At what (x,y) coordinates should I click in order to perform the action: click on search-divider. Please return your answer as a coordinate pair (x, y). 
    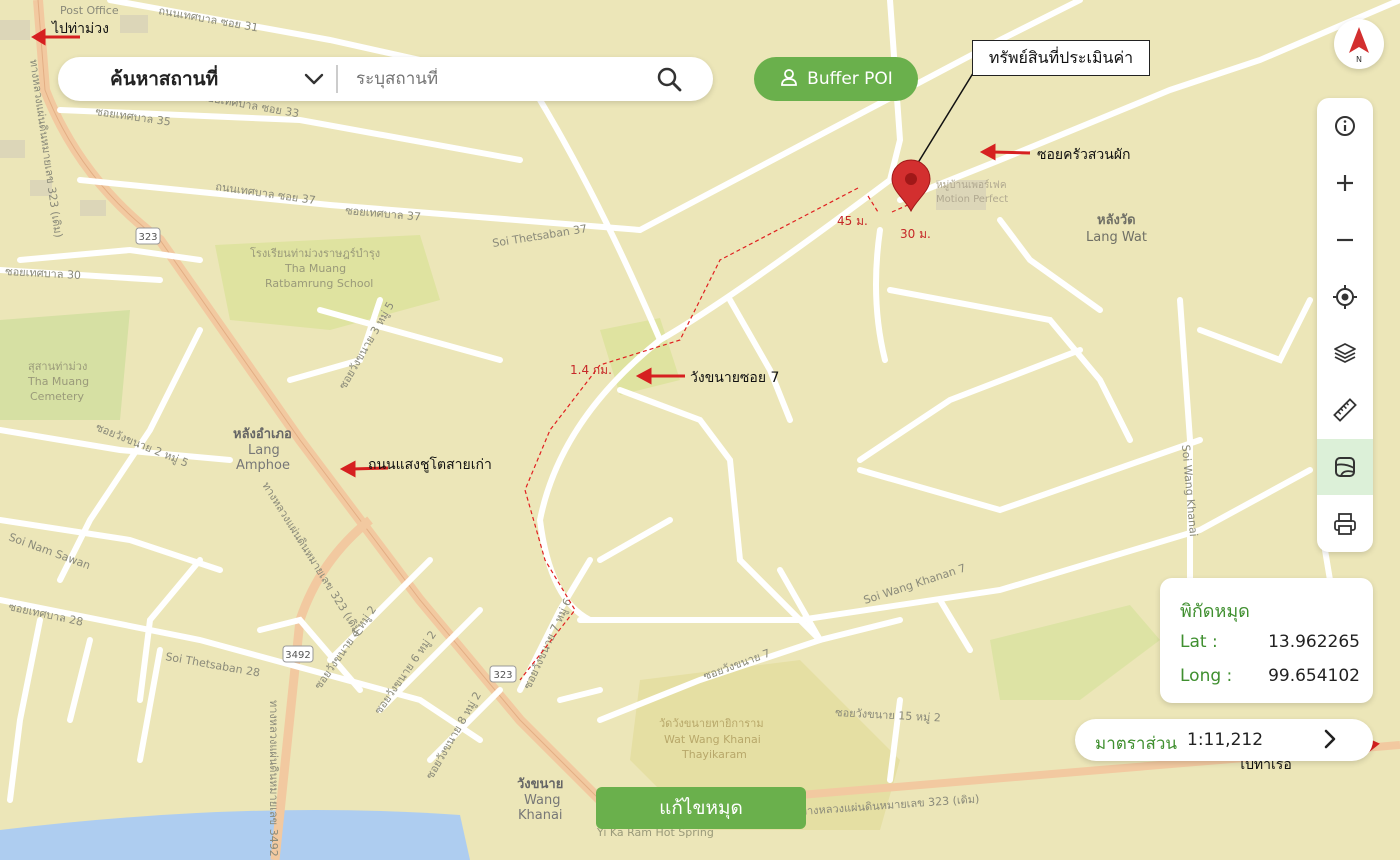
    Looking at the image, I should click on (337, 79).